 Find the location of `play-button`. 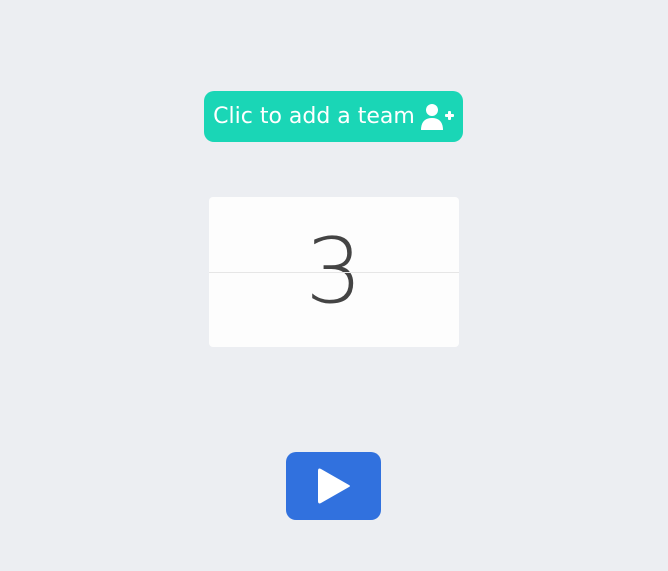

play-button is located at coordinates (333, 486).